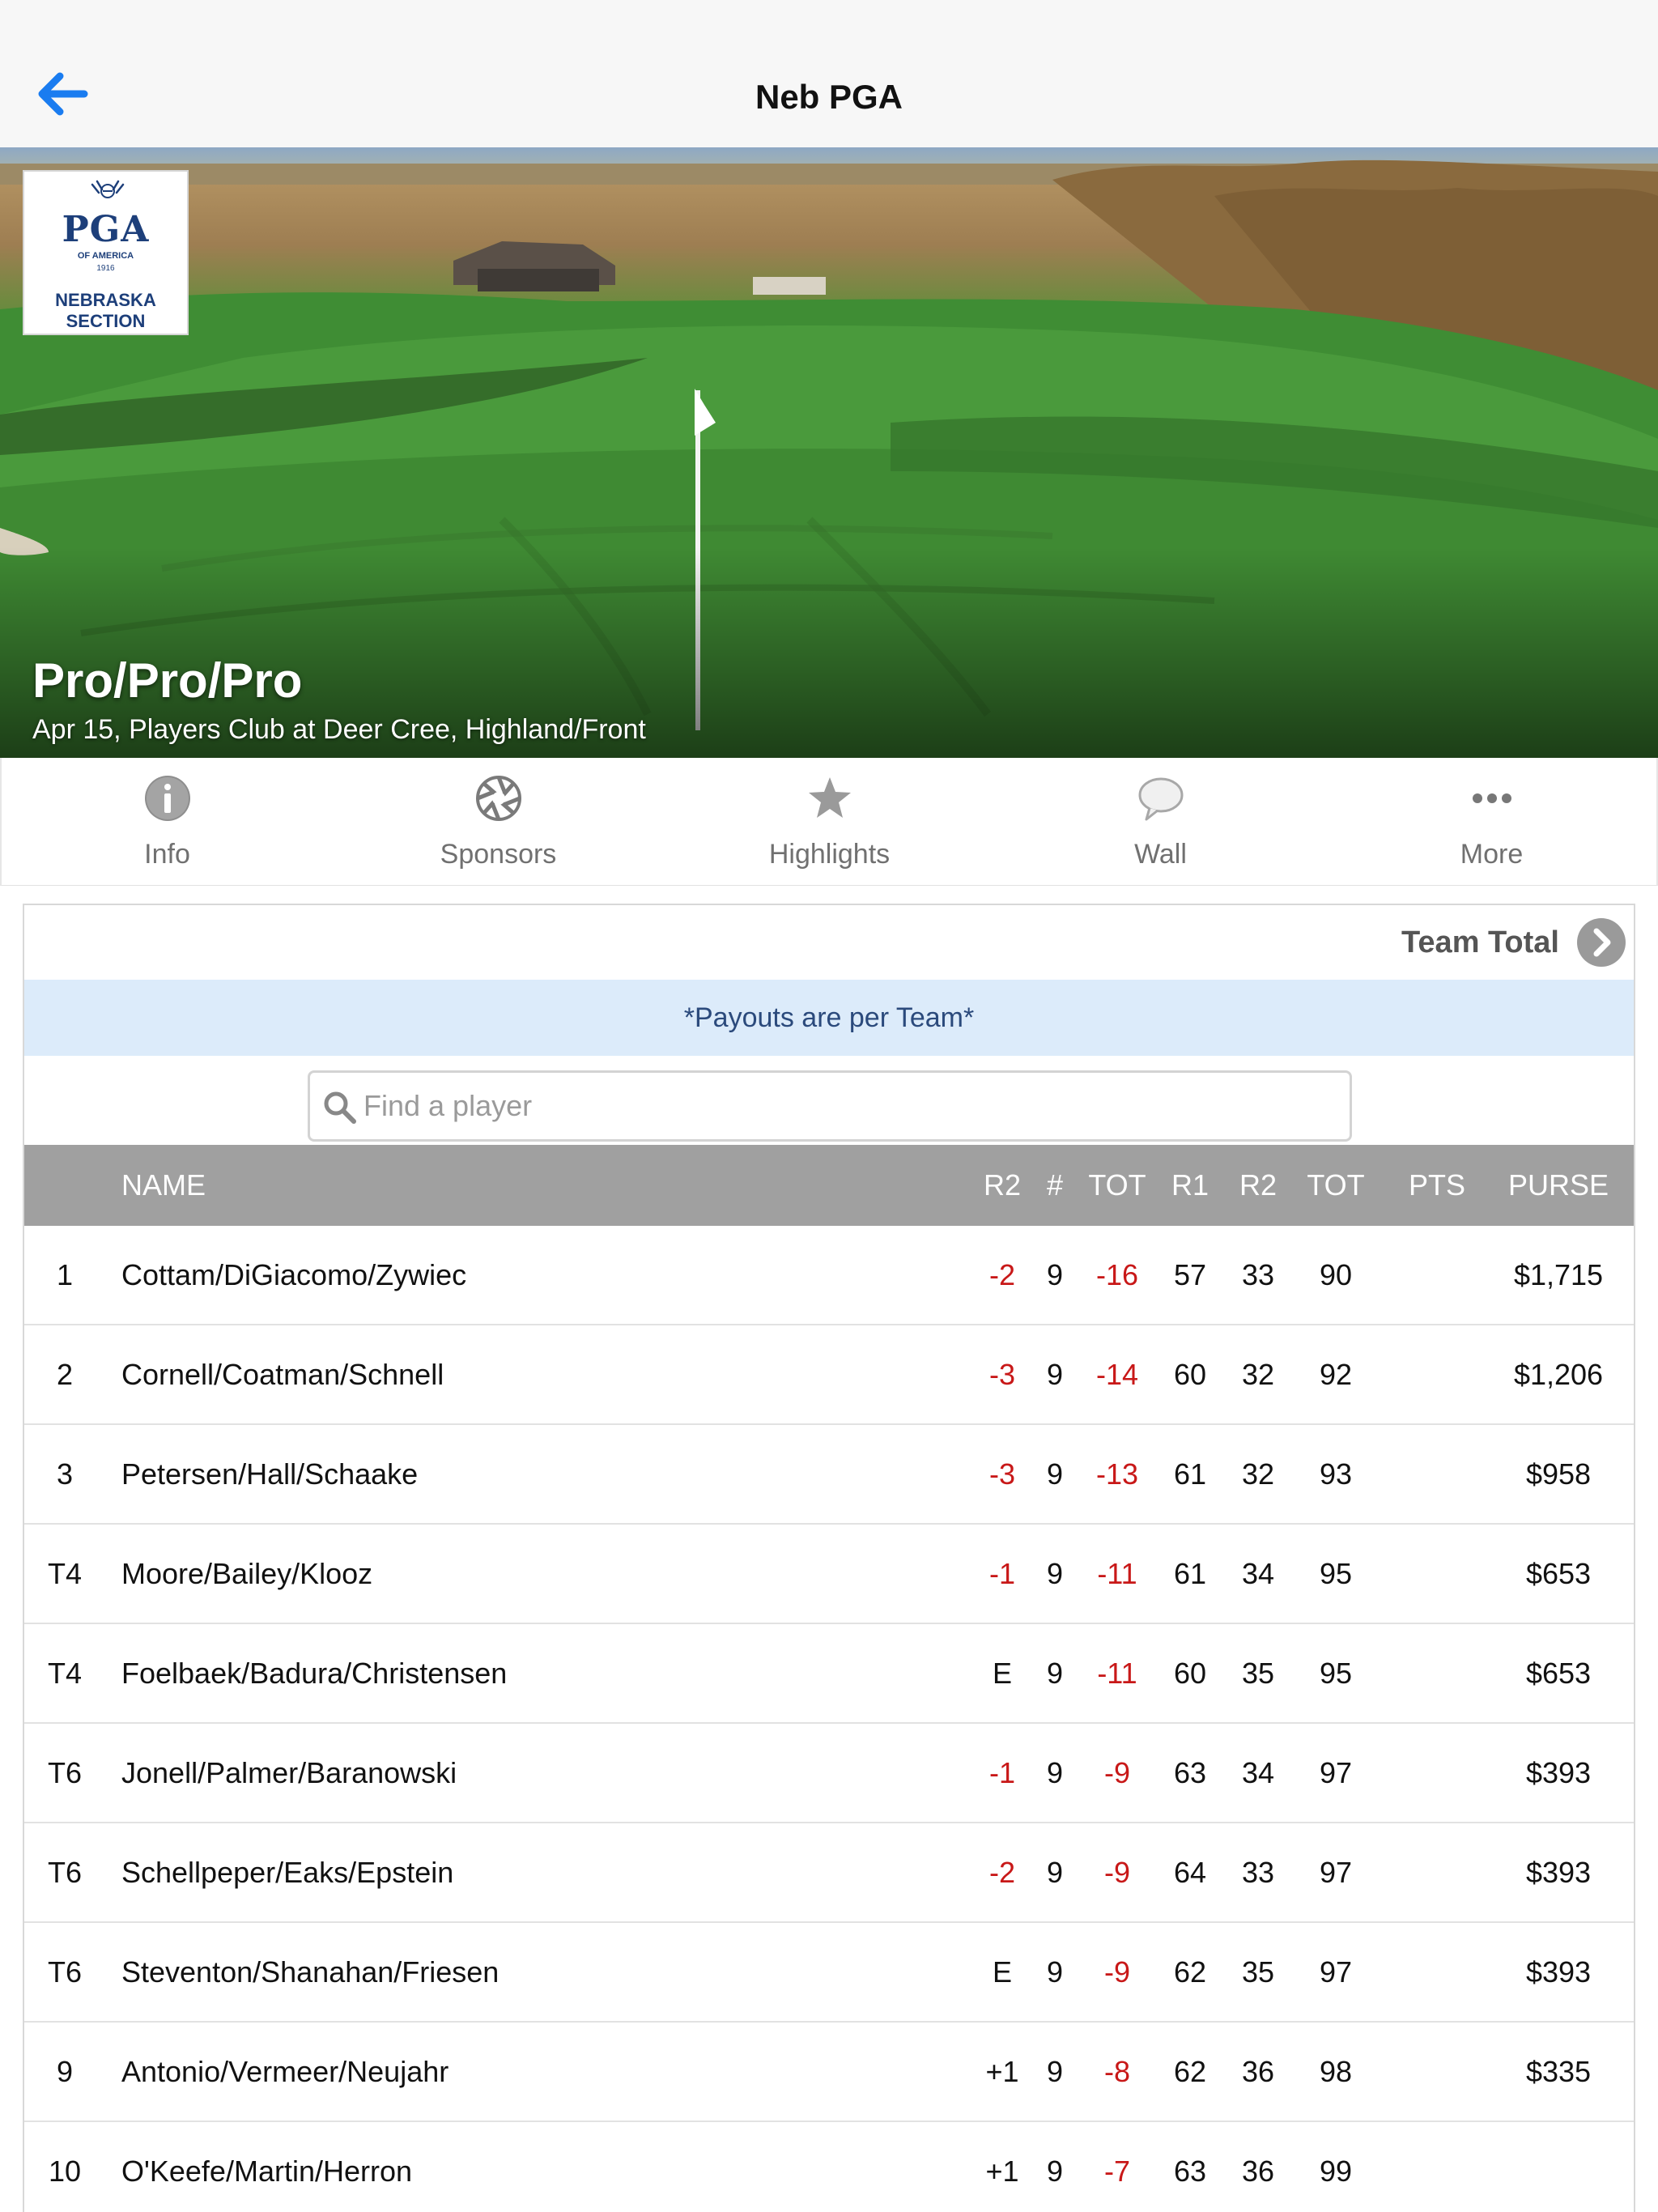 This screenshot has width=1658, height=2212. Describe the element at coordinates (1336, 1374) in the screenshot. I see `total-strokes: 92` at that location.